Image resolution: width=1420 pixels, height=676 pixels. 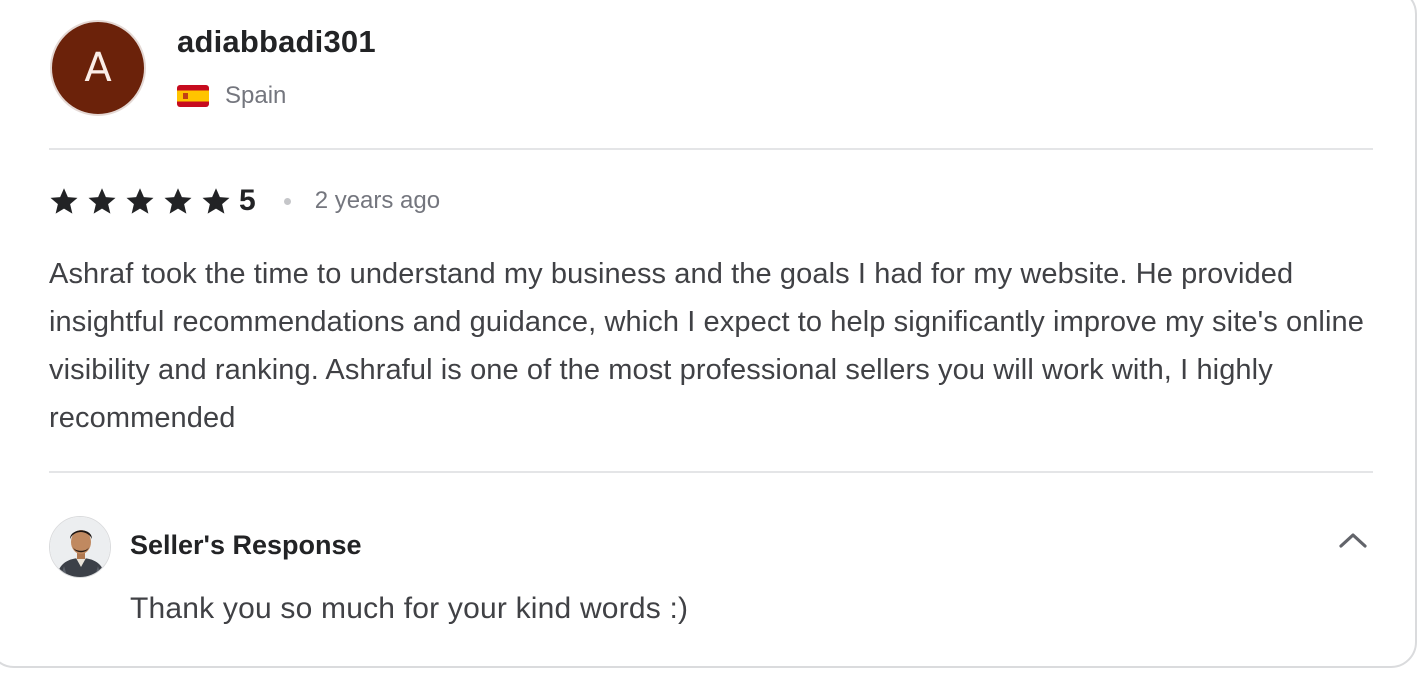 What do you see at coordinates (287, 201) in the screenshot?
I see `separator-dot` at bounding box center [287, 201].